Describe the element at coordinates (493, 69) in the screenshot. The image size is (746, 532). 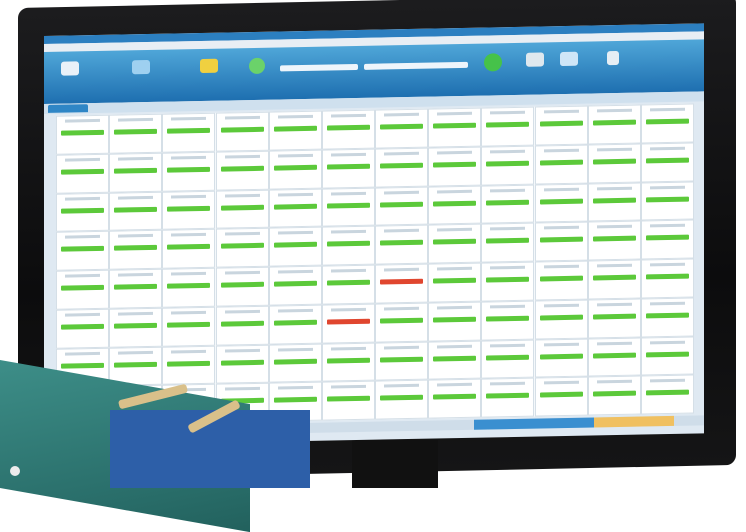
I see `run-button` at that location.